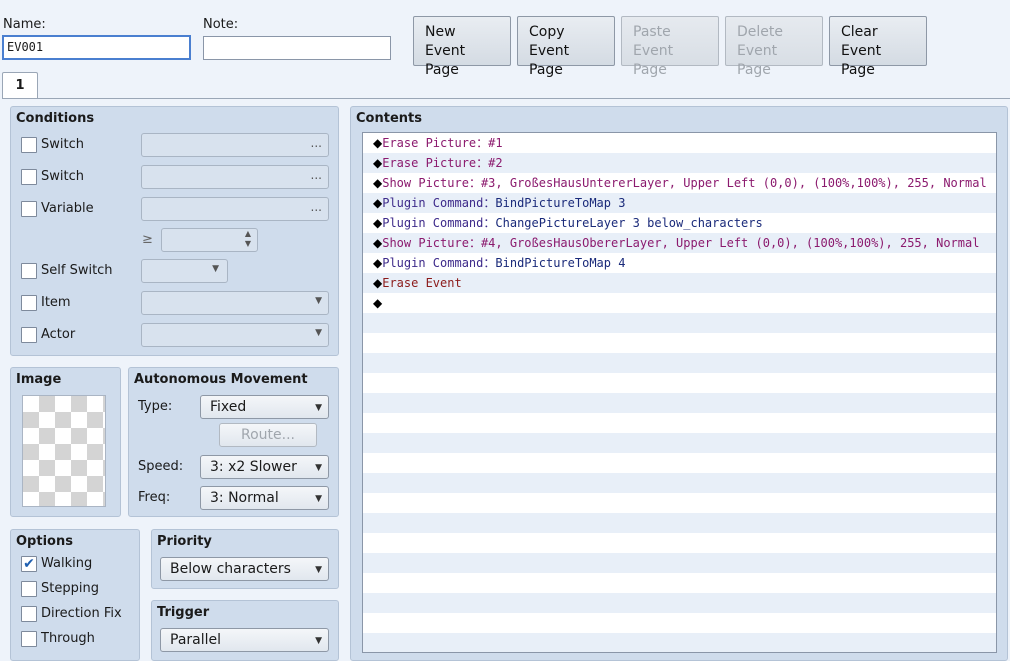 The height and width of the screenshot is (661, 1010). I want to click on tab-page-1: 1, so click(20, 85).